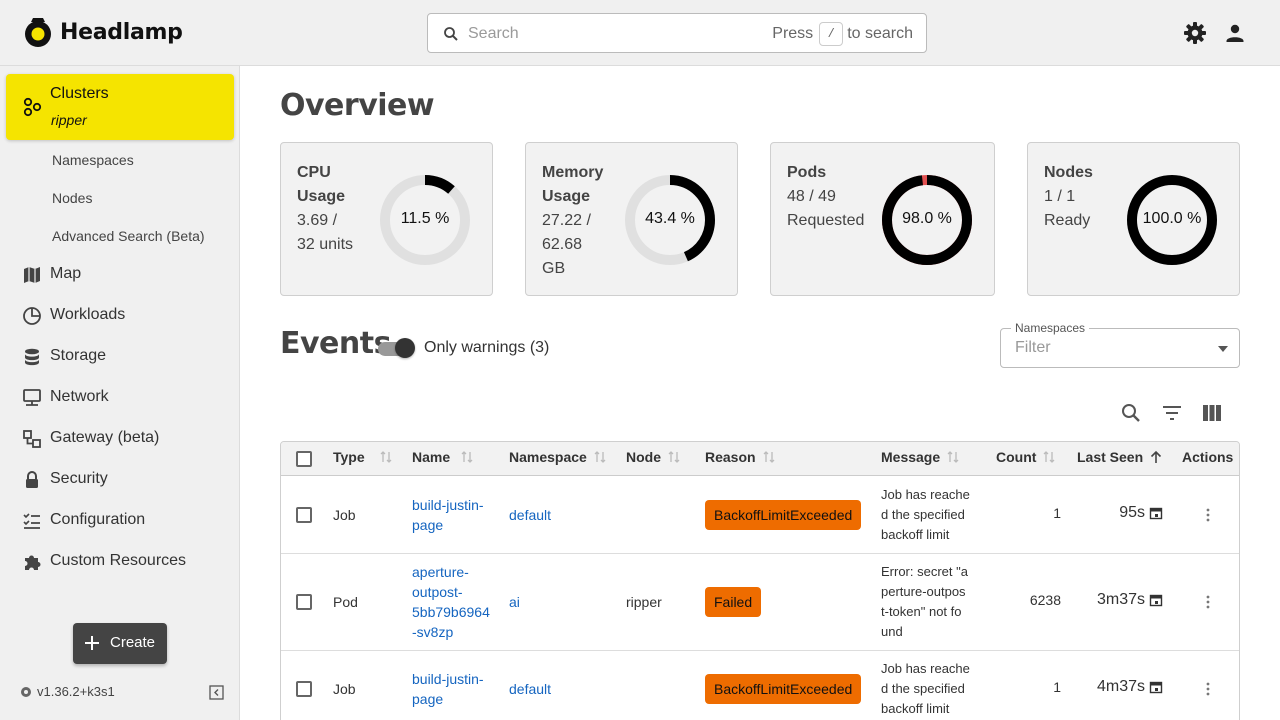 Image resolution: width=1280 pixels, height=720 pixels. I want to click on sidebar-item-workloads: Workloads, so click(119, 316).